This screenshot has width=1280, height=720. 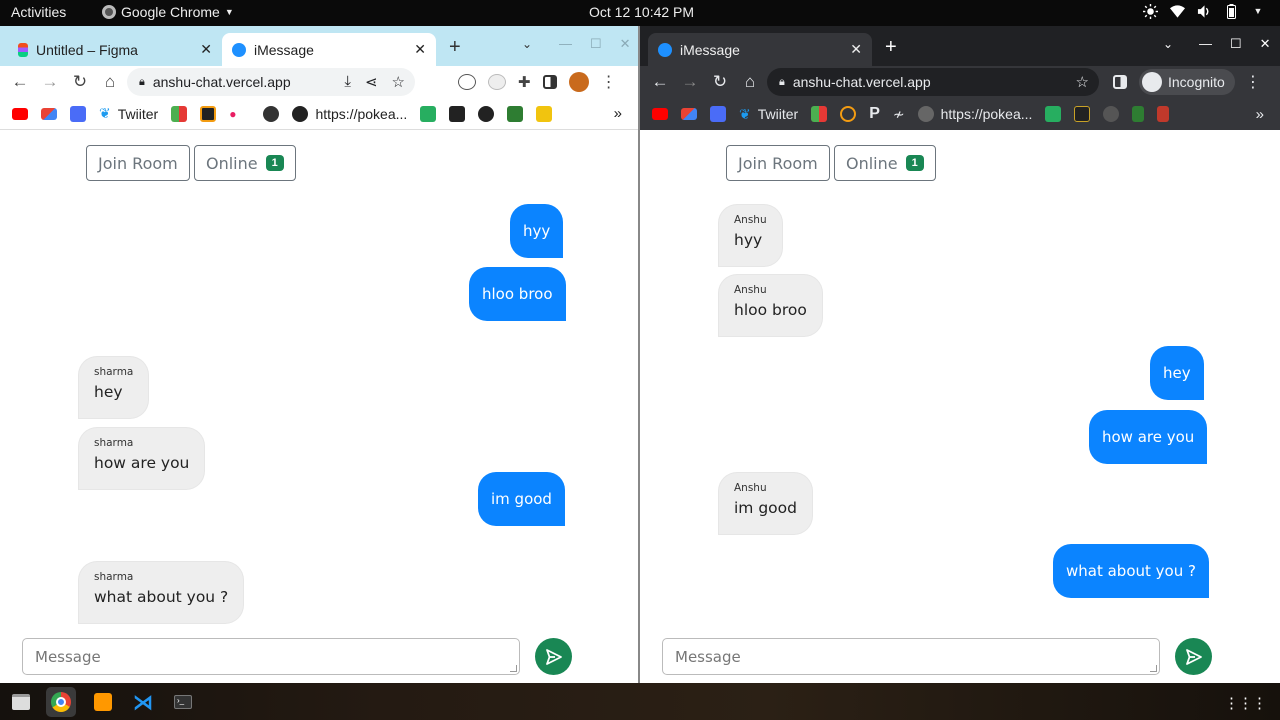 I want to click on terminal-icon: ›_, so click(x=183, y=702).